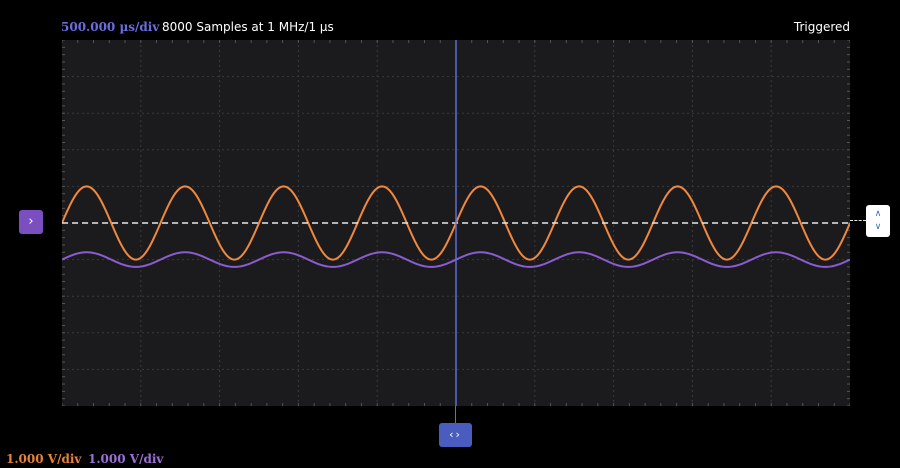  I want to click on chevron-up-down-icon: ∧ ∨, so click(878, 220).